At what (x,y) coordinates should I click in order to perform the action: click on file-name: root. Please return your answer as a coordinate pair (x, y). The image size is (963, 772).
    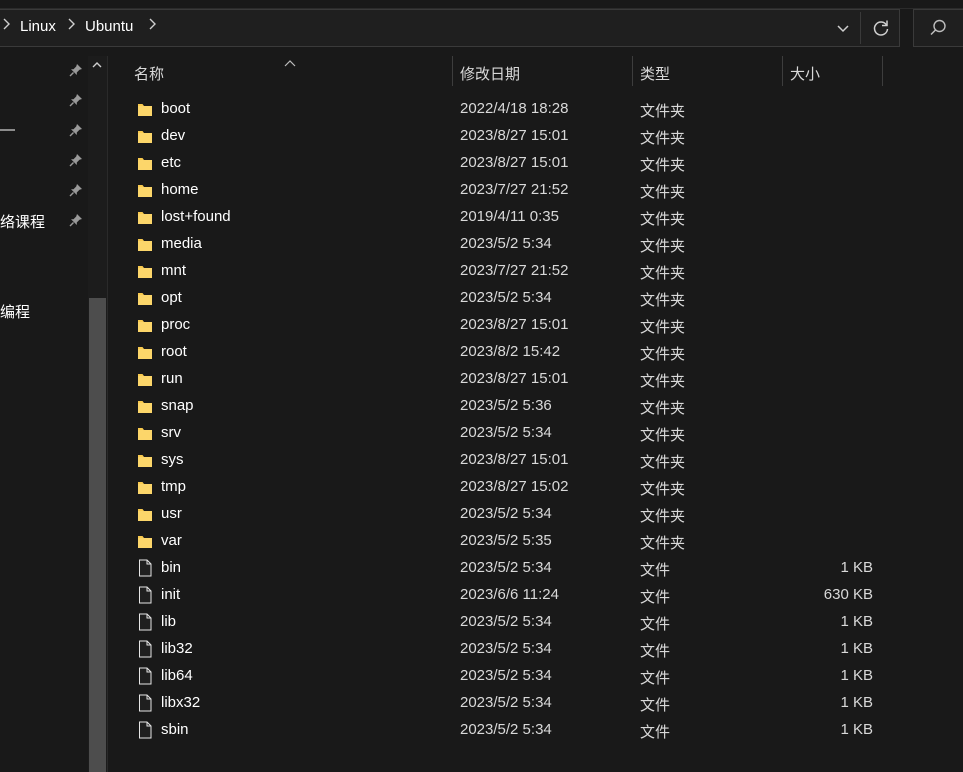
    Looking at the image, I should click on (174, 351).